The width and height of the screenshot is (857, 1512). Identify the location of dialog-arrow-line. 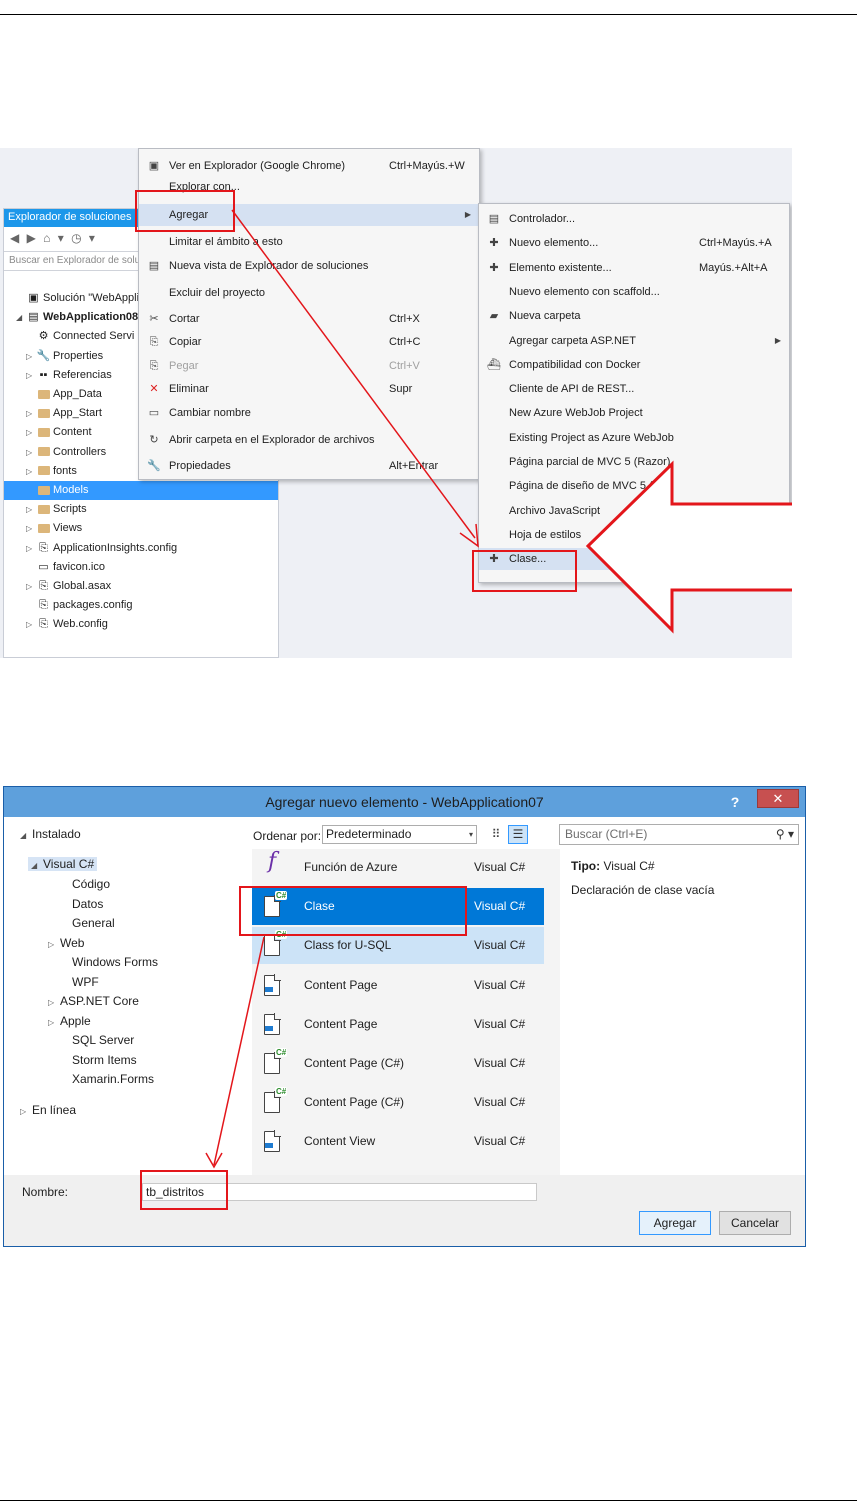
(239, 1051).